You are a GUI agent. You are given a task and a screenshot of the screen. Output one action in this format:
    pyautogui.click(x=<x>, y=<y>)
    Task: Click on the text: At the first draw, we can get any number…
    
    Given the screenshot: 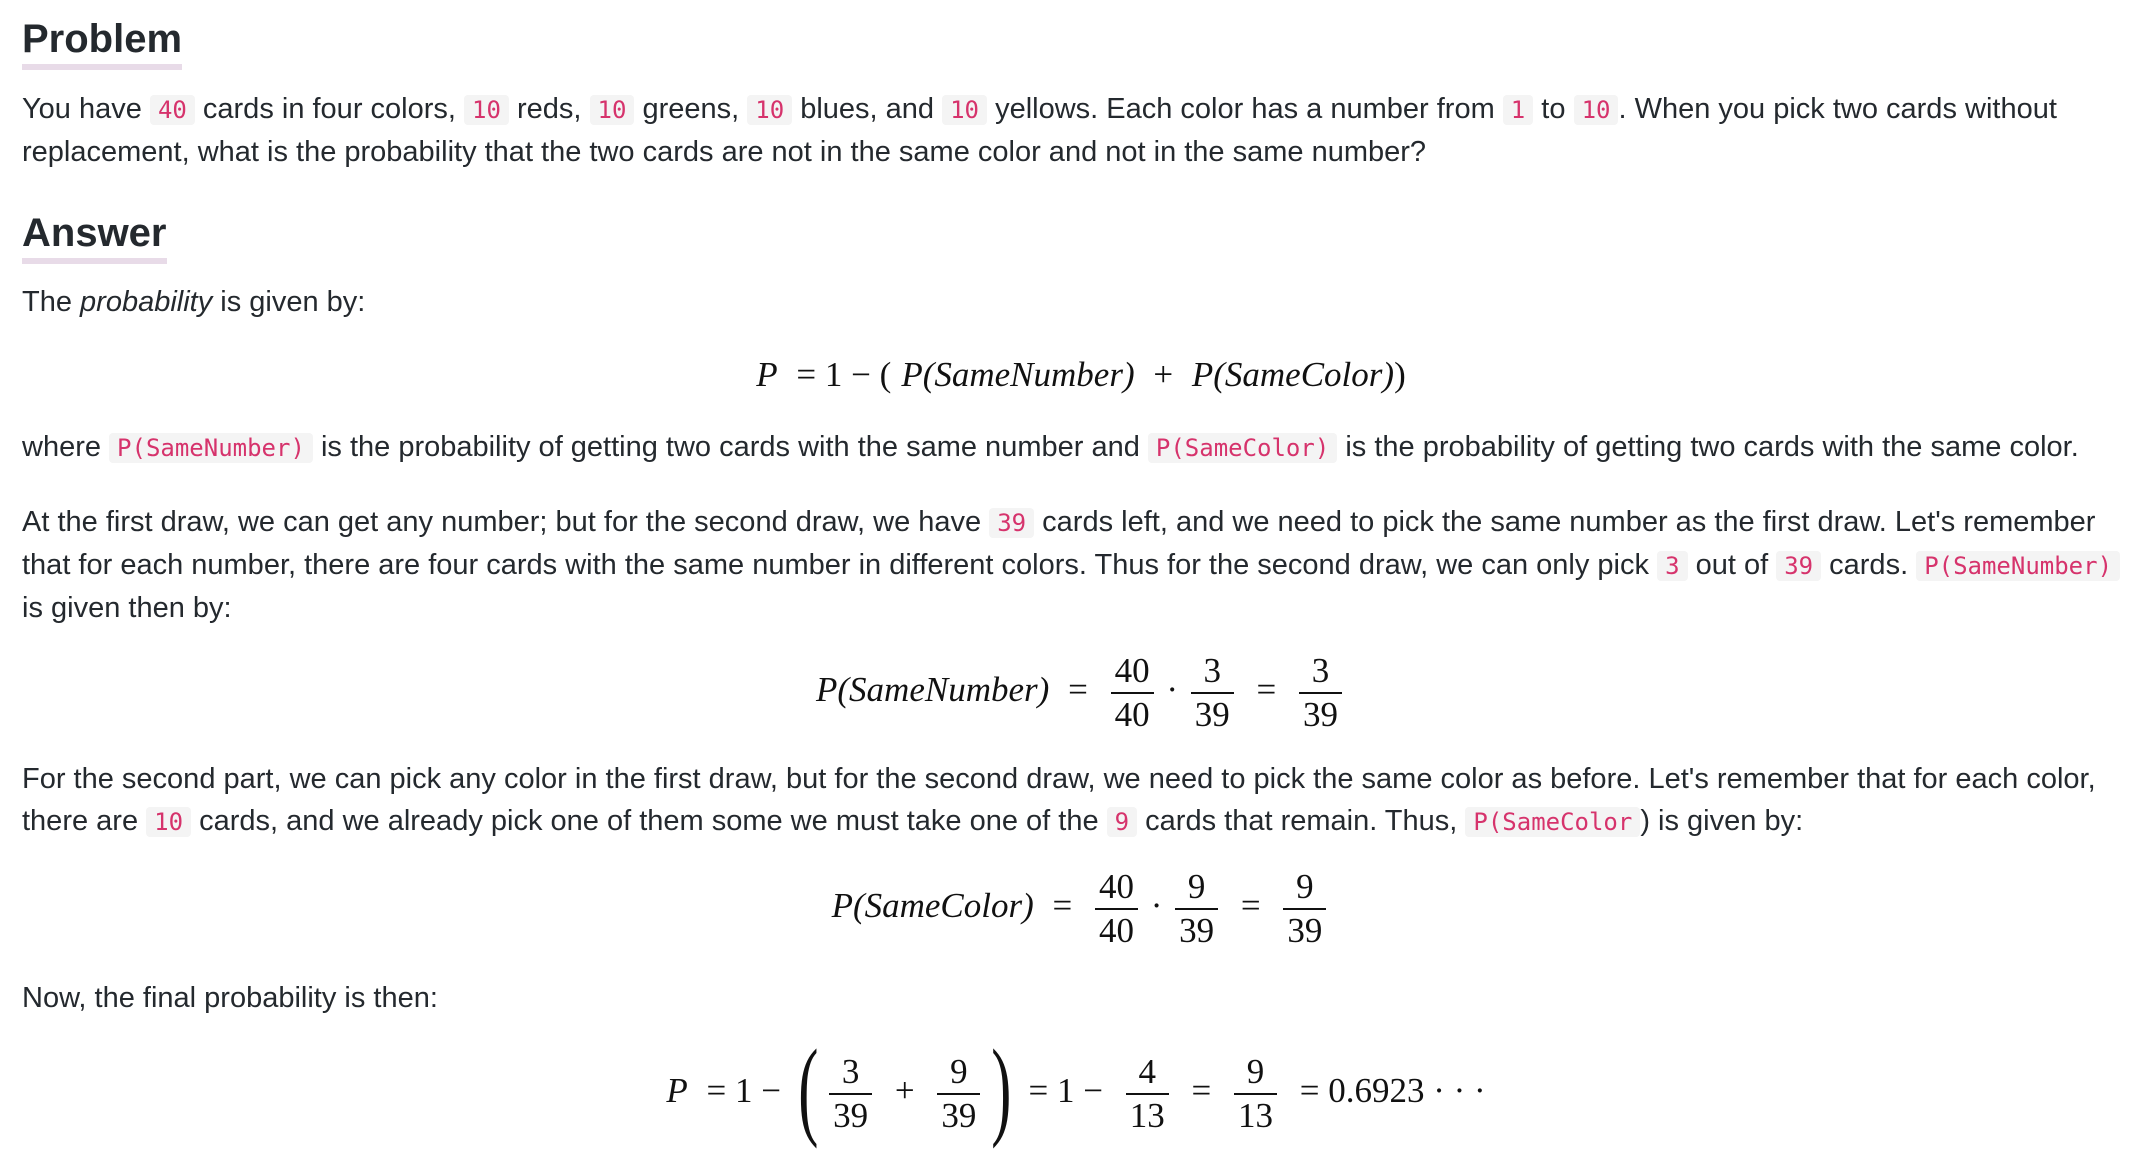 What is the action you would take?
    pyautogui.click(x=506, y=522)
    